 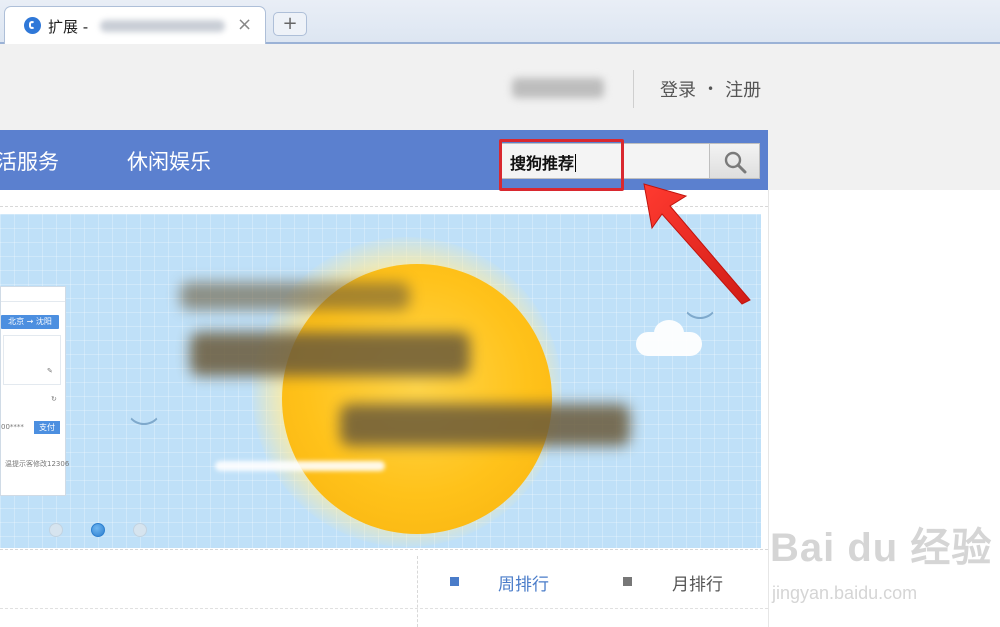 What do you see at coordinates (169, 161) in the screenshot?
I see `nav-item-leisure: 休闲娱乐` at bounding box center [169, 161].